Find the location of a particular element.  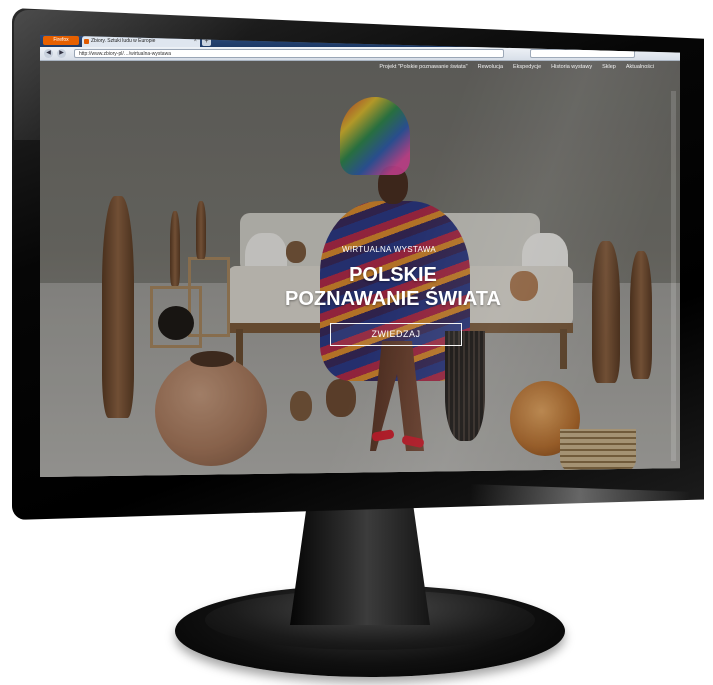

firefox-menu-button: Firefox is located at coordinates (61, 40).